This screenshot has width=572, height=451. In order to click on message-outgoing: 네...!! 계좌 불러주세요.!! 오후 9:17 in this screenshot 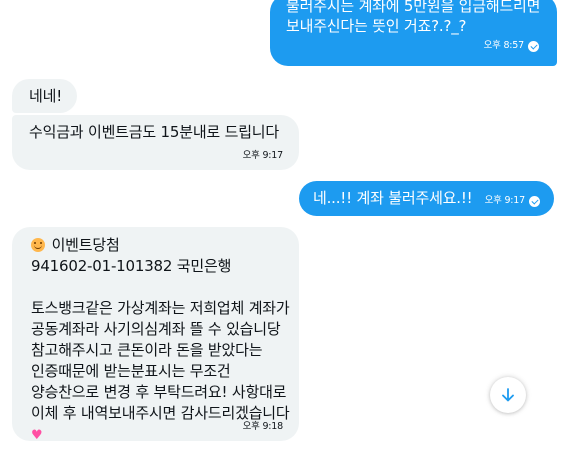, I will do `click(426, 198)`.